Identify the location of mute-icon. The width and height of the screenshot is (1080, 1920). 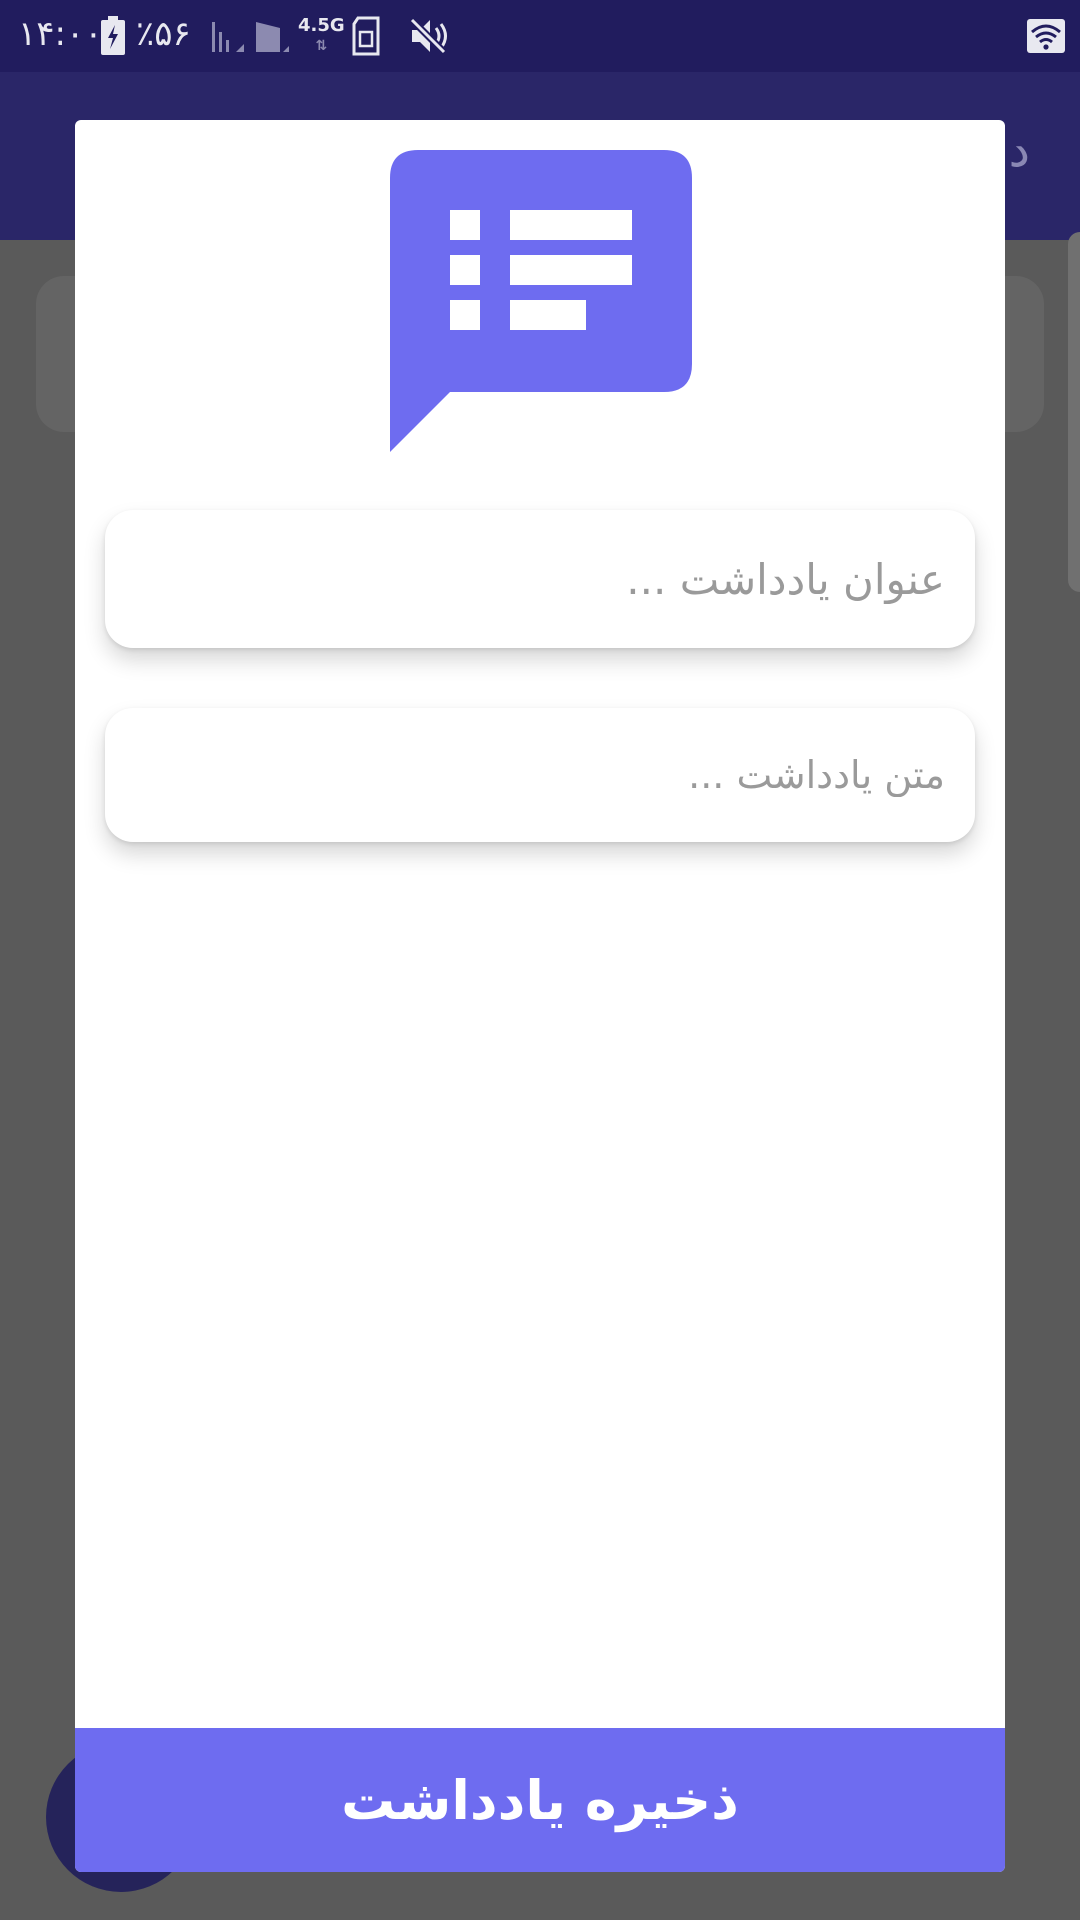
(428, 36).